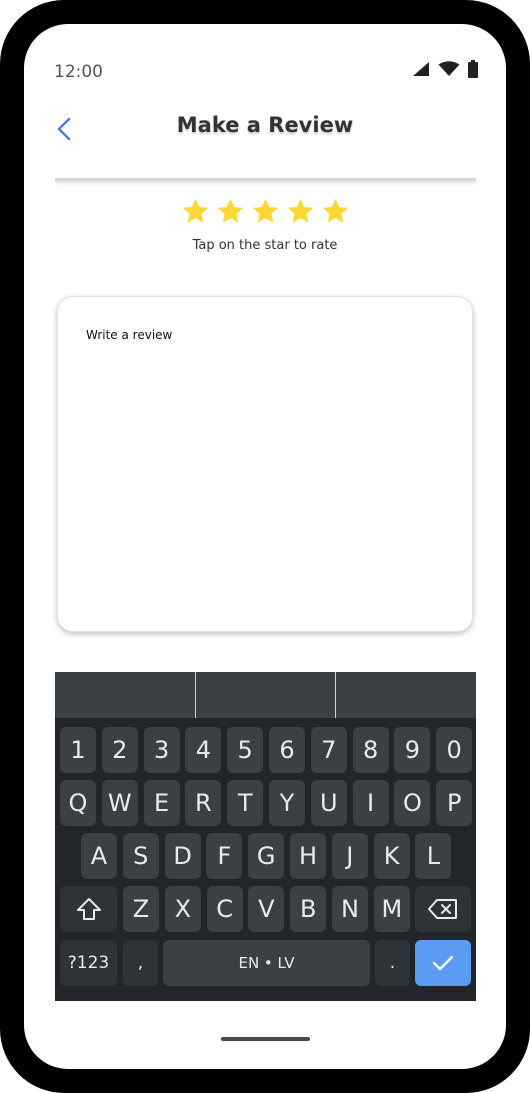 Image resolution: width=530 pixels, height=1093 pixels. What do you see at coordinates (349, 856) in the screenshot?
I see `key-j: J` at bounding box center [349, 856].